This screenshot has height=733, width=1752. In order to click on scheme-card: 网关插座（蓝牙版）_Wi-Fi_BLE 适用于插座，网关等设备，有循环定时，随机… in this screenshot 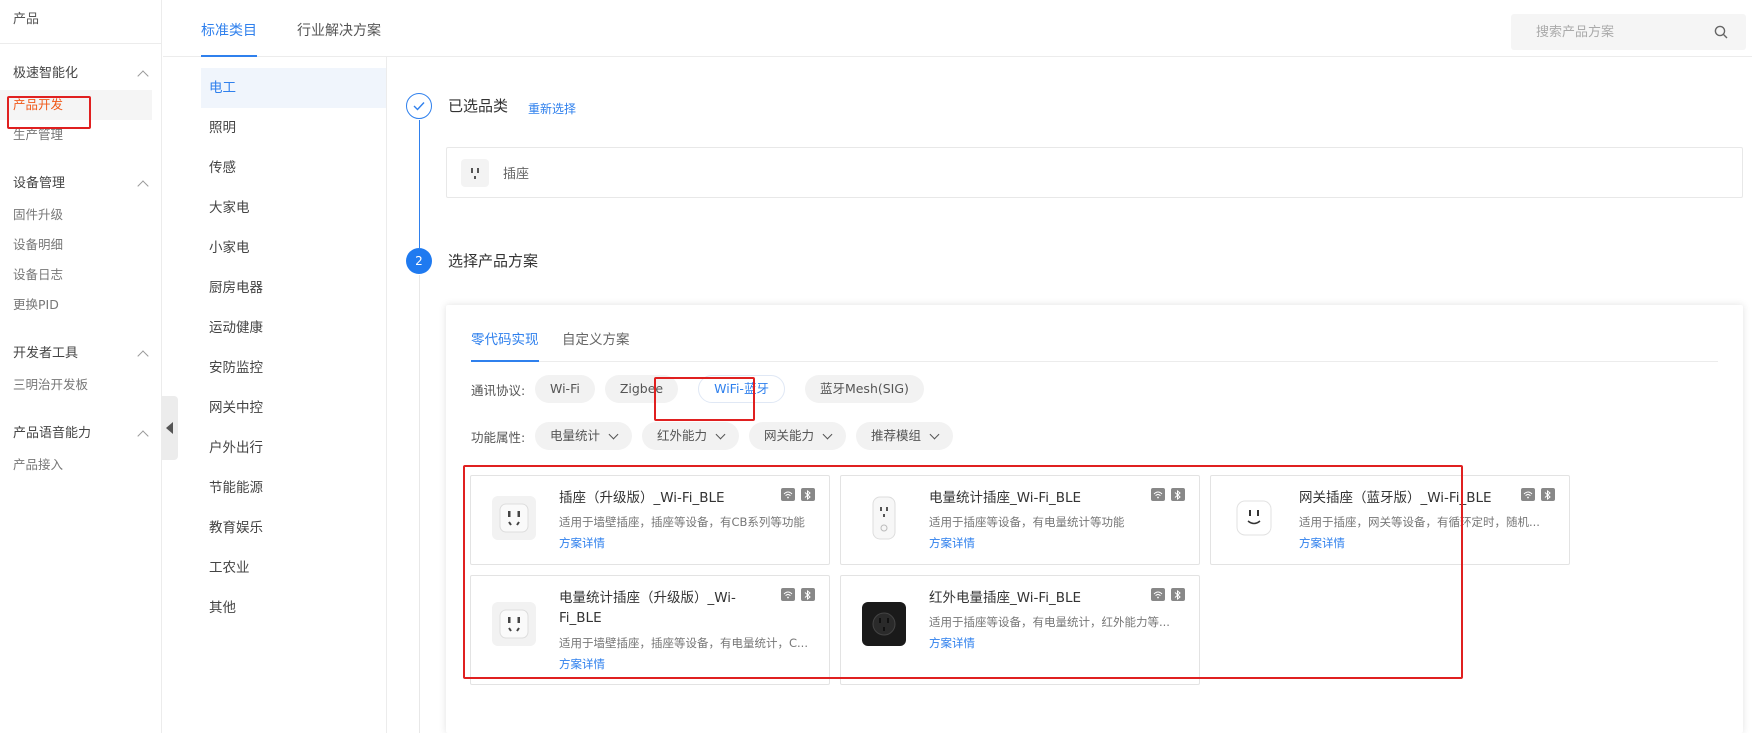, I will do `click(1390, 520)`.